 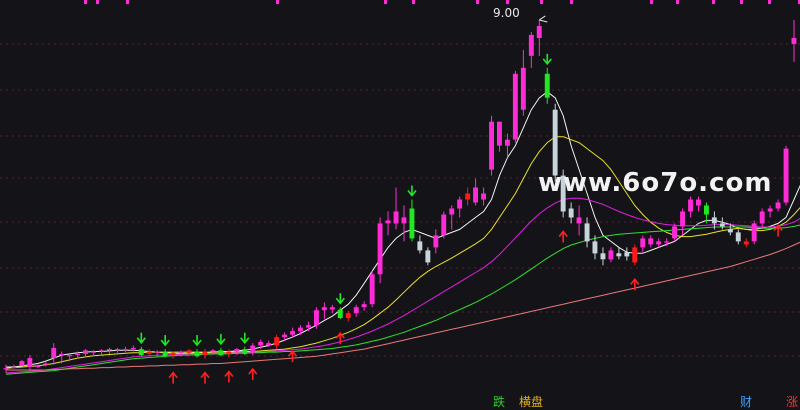 I want to click on bottom-signal-label: 涨, so click(x=792, y=402).